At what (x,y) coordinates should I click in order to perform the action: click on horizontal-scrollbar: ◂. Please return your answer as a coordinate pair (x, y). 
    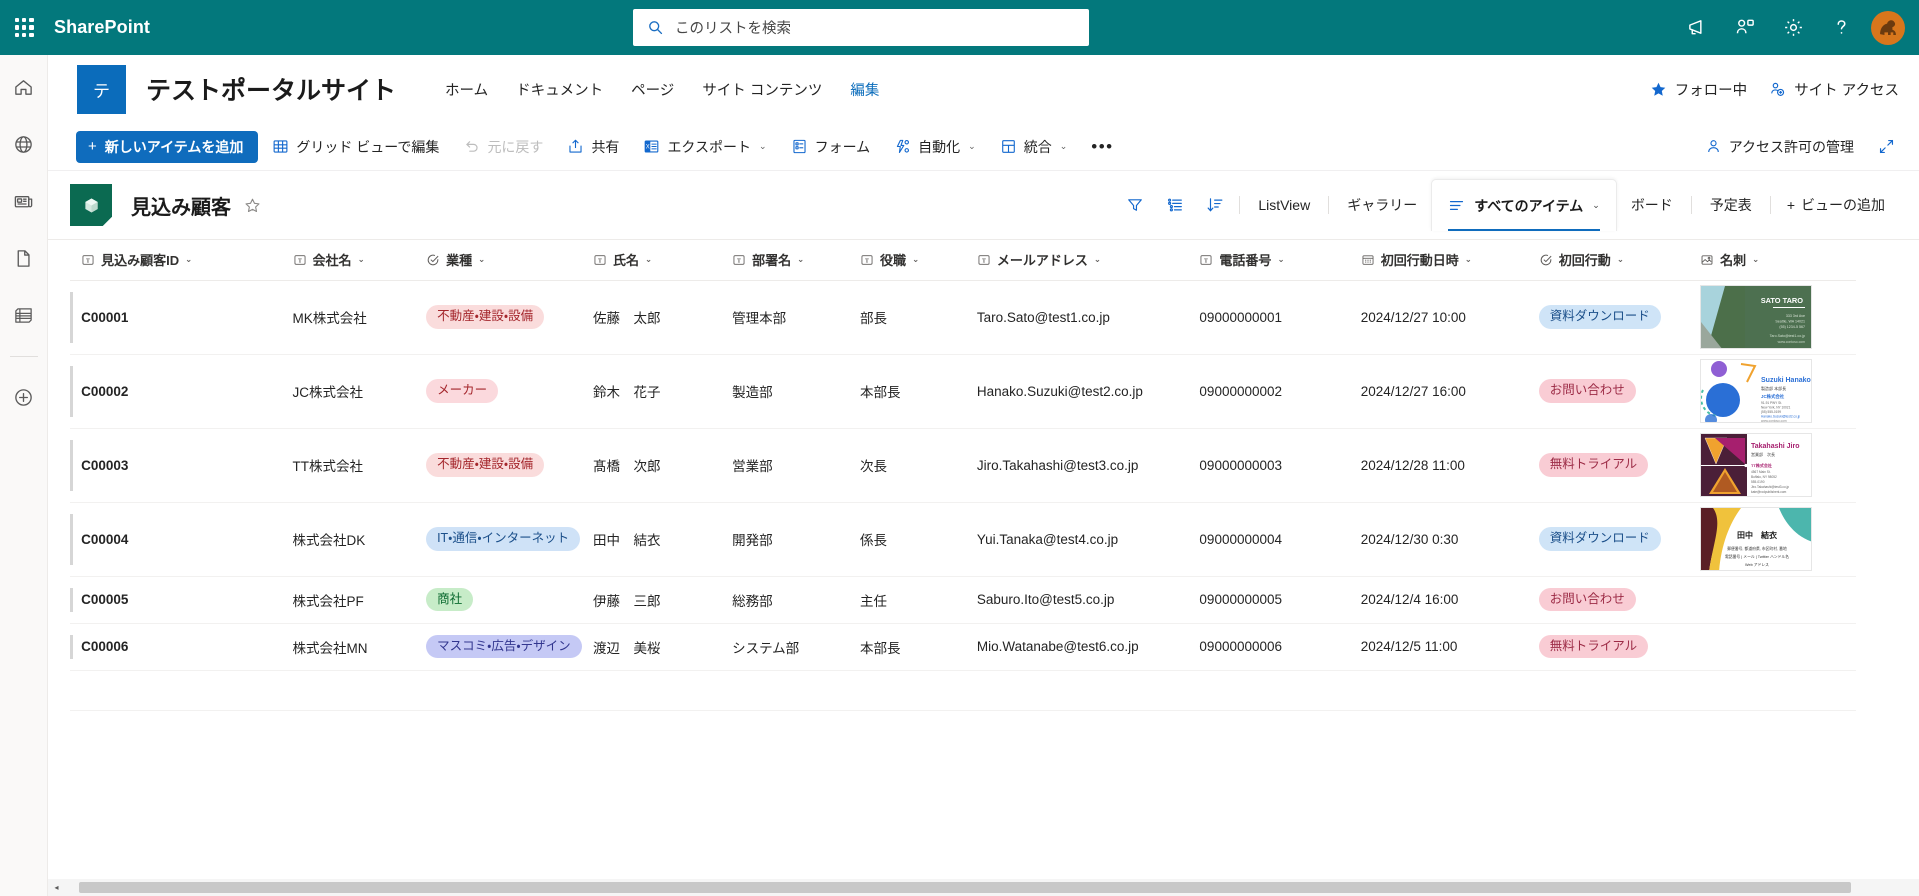
    Looking at the image, I should click on (983, 887).